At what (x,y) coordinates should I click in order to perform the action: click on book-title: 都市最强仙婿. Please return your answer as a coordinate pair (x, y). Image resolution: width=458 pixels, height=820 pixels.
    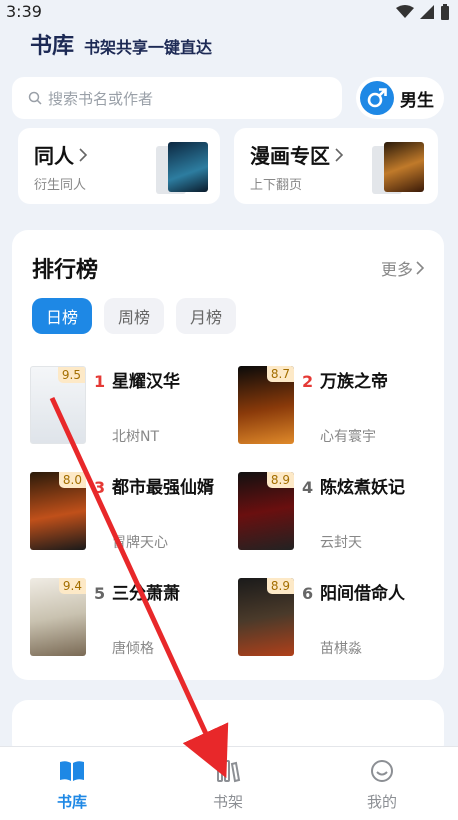
    Looking at the image, I should click on (163, 488).